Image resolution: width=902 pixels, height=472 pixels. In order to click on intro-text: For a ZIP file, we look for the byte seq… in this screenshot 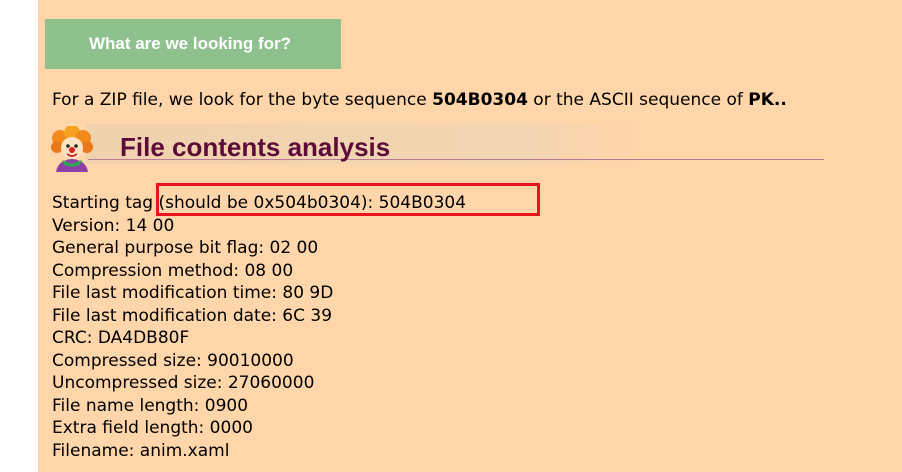, I will do `click(477, 100)`.